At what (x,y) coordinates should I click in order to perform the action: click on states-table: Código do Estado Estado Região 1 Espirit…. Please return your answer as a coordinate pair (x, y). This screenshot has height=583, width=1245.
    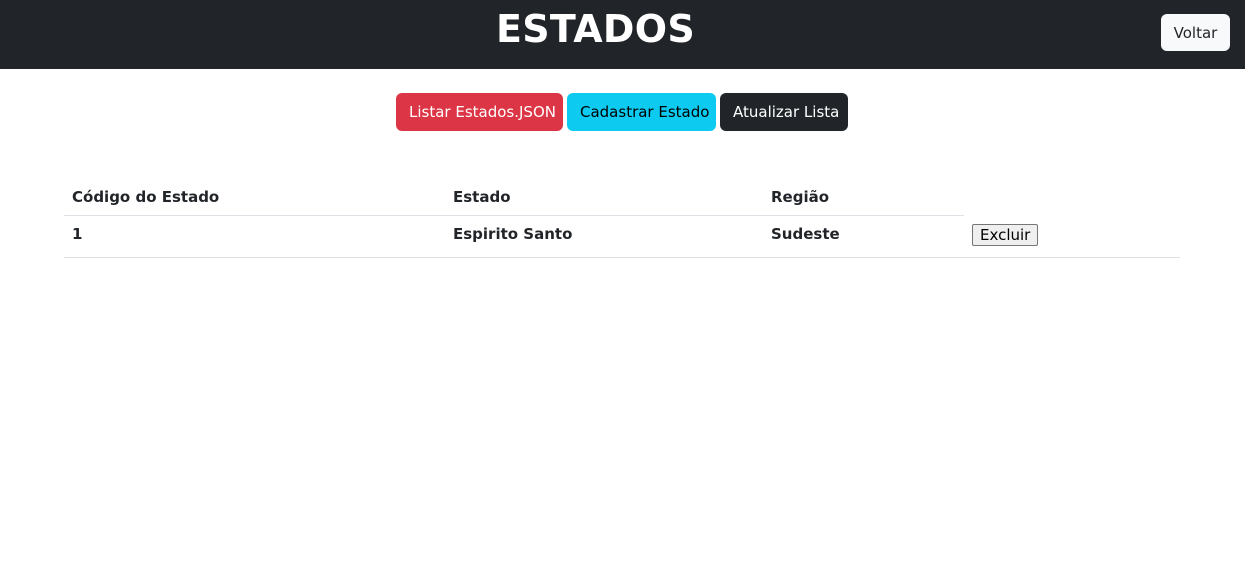
    Looking at the image, I should click on (622, 218).